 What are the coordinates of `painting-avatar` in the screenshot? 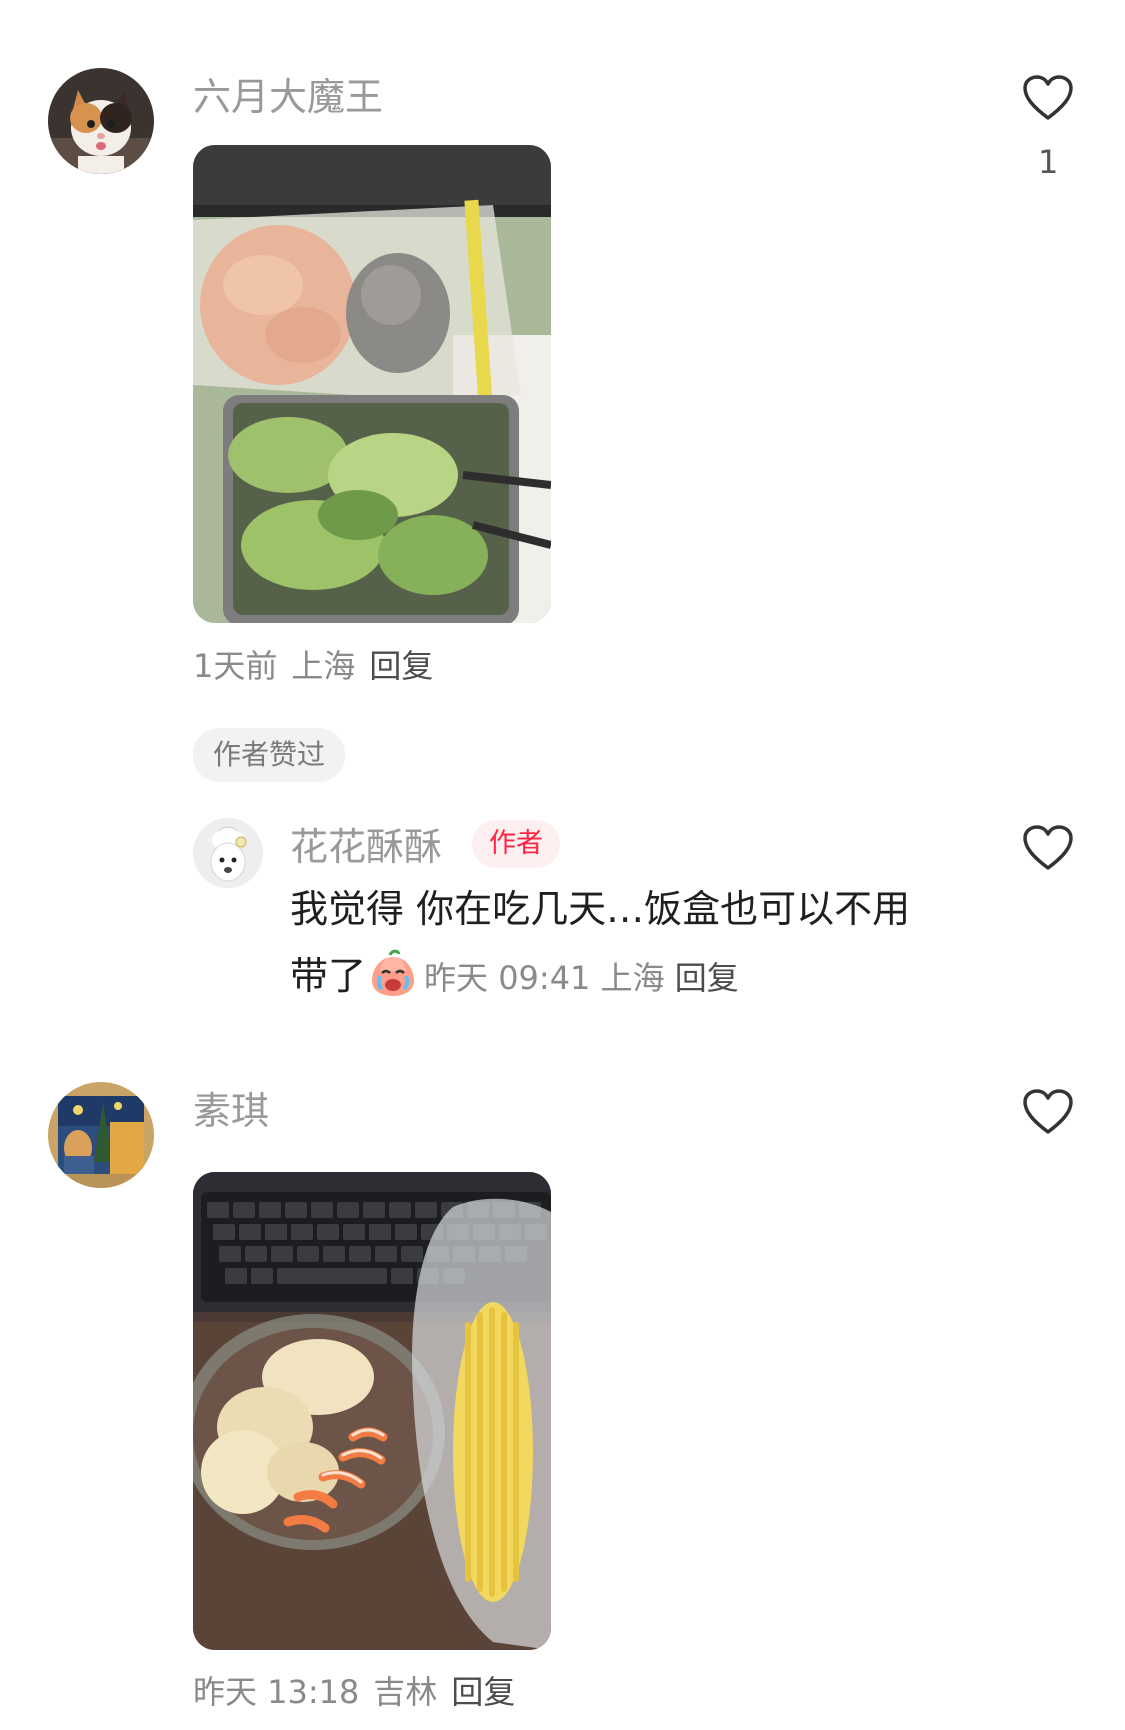 It's located at (101, 1135).